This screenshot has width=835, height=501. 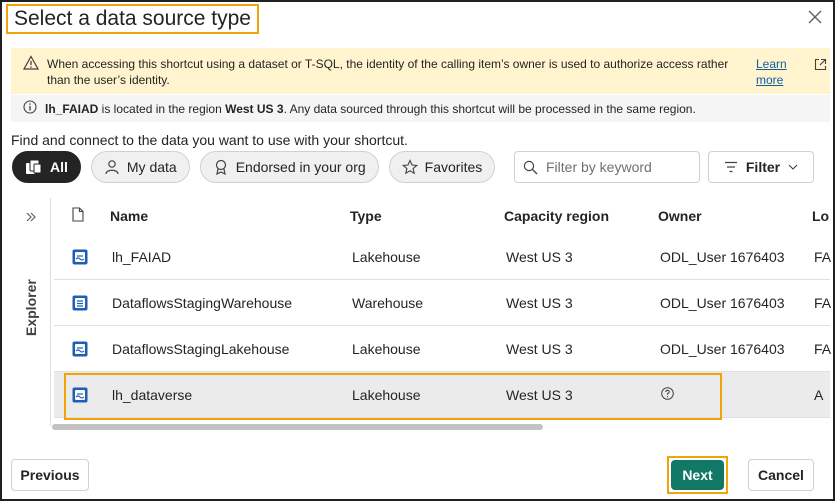 I want to click on warehouse-icon, so click(x=80, y=303).